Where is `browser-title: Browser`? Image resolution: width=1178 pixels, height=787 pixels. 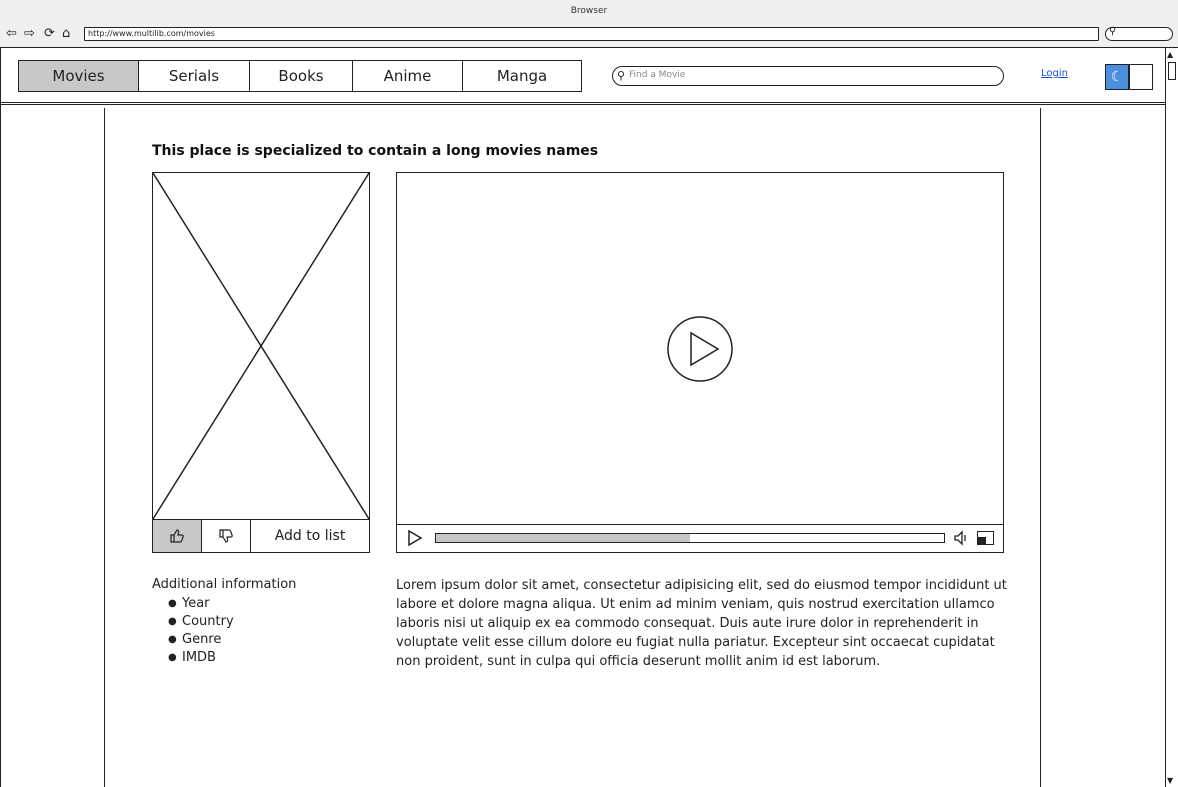 browser-title: Browser is located at coordinates (589, 11).